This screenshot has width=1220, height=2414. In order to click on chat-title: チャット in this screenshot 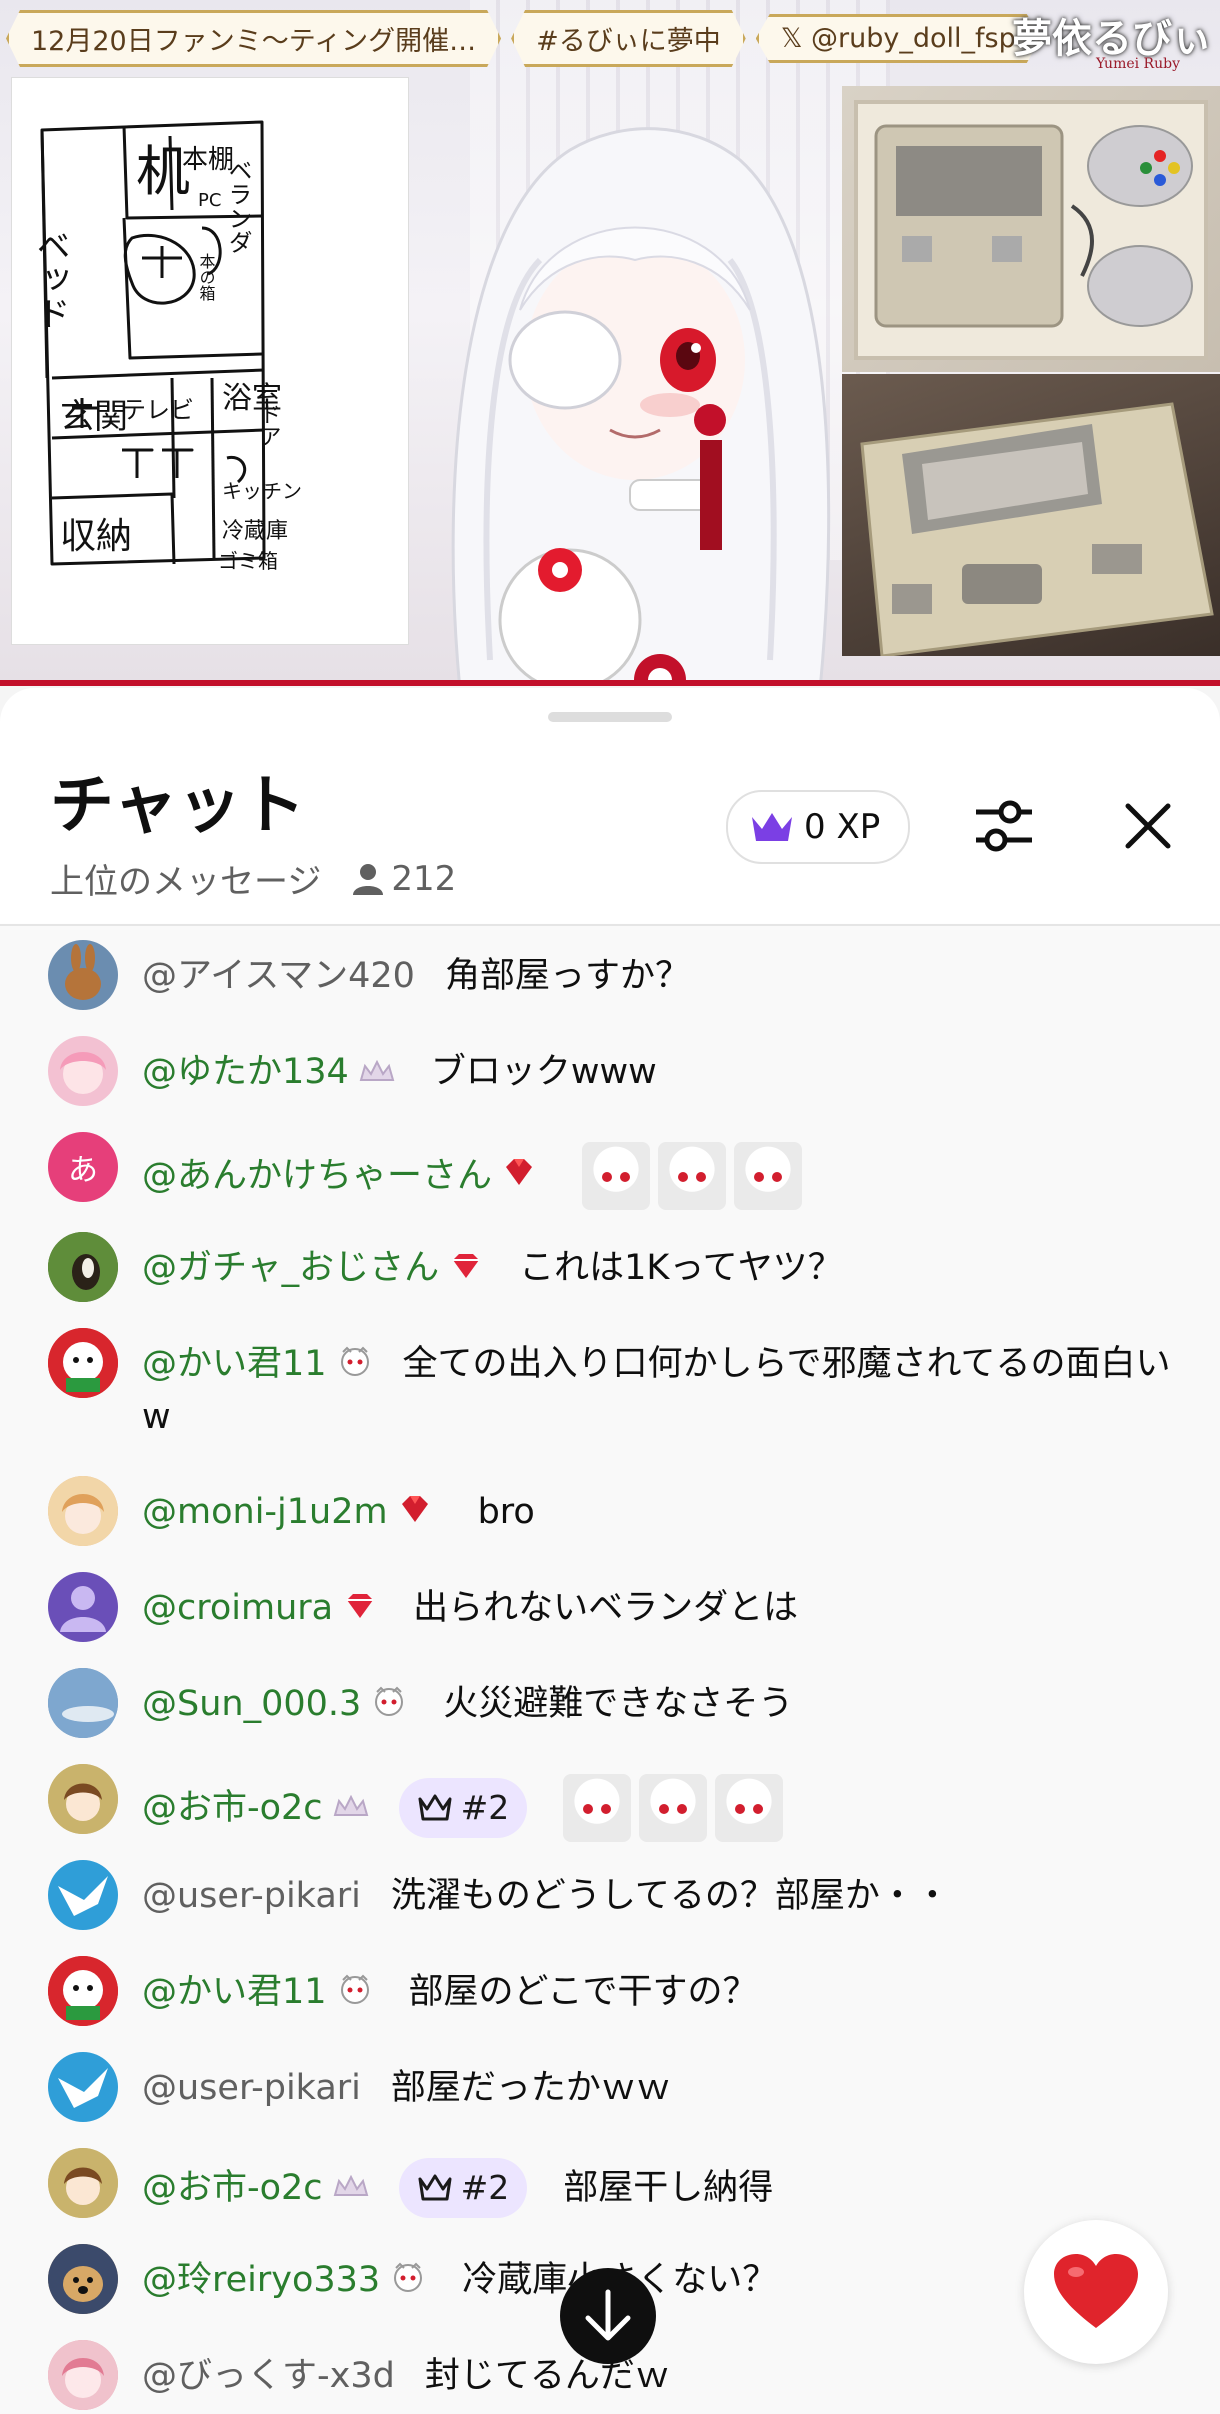, I will do `click(178, 806)`.